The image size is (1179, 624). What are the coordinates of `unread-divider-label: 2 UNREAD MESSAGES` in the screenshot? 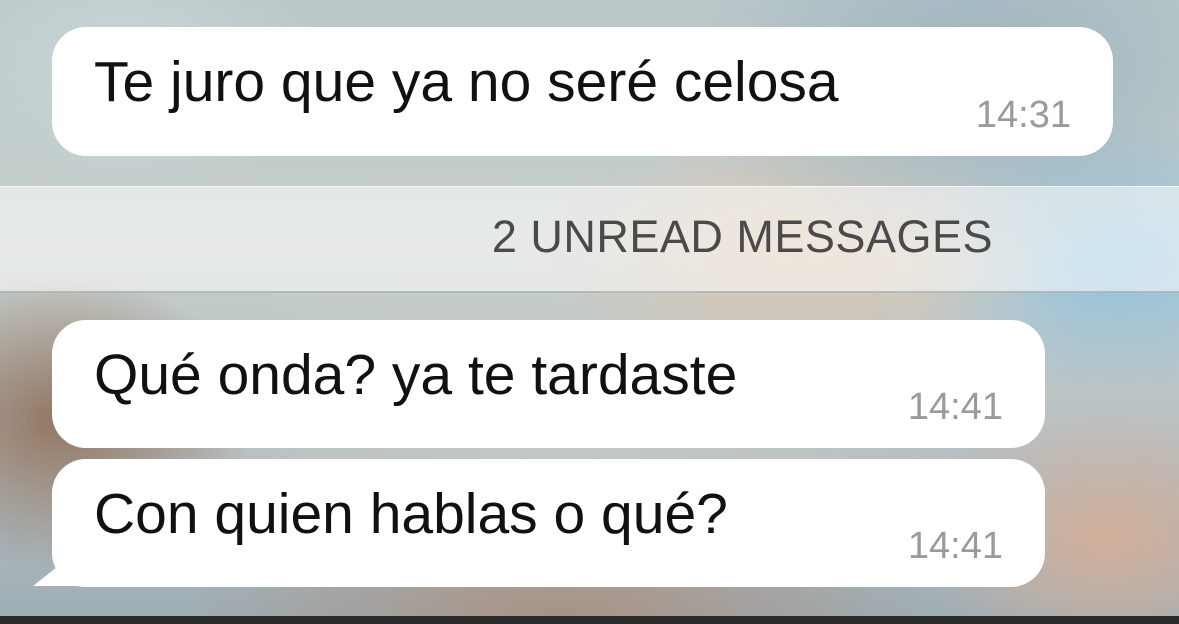 It's located at (742, 236).